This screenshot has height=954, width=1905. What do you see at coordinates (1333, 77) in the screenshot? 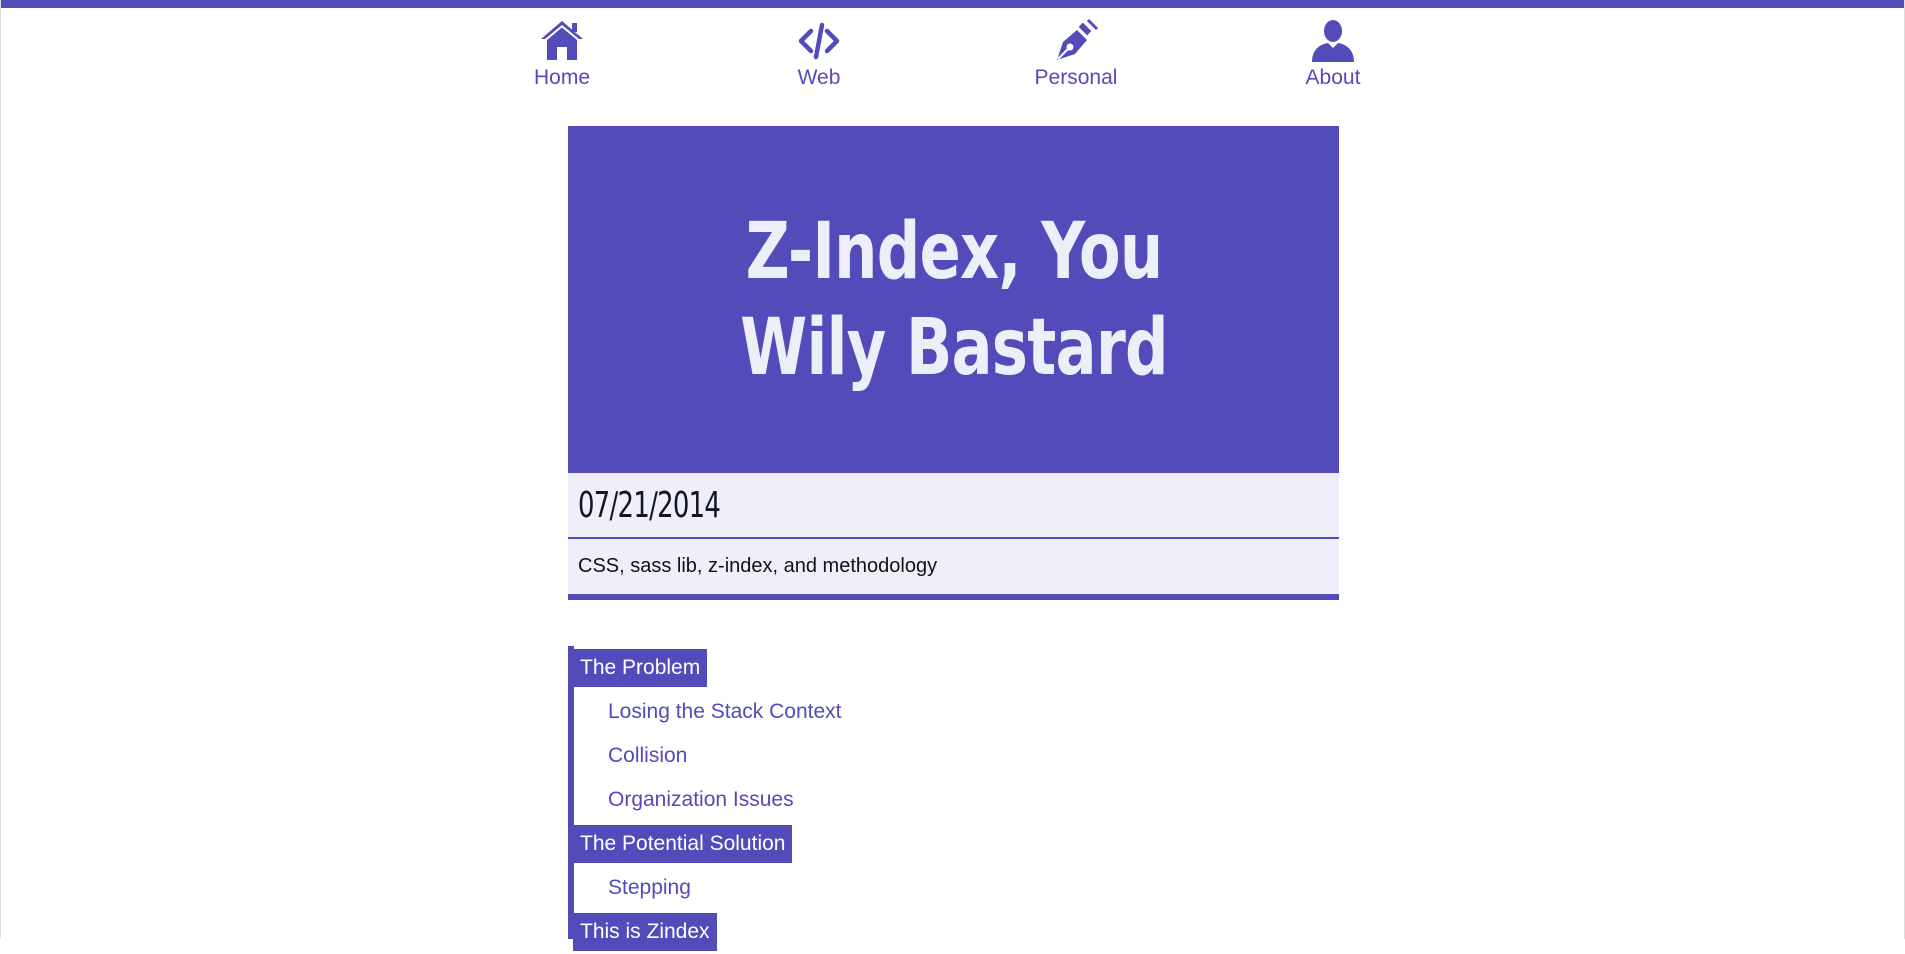
I see `nav-about-label: About` at bounding box center [1333, 77].